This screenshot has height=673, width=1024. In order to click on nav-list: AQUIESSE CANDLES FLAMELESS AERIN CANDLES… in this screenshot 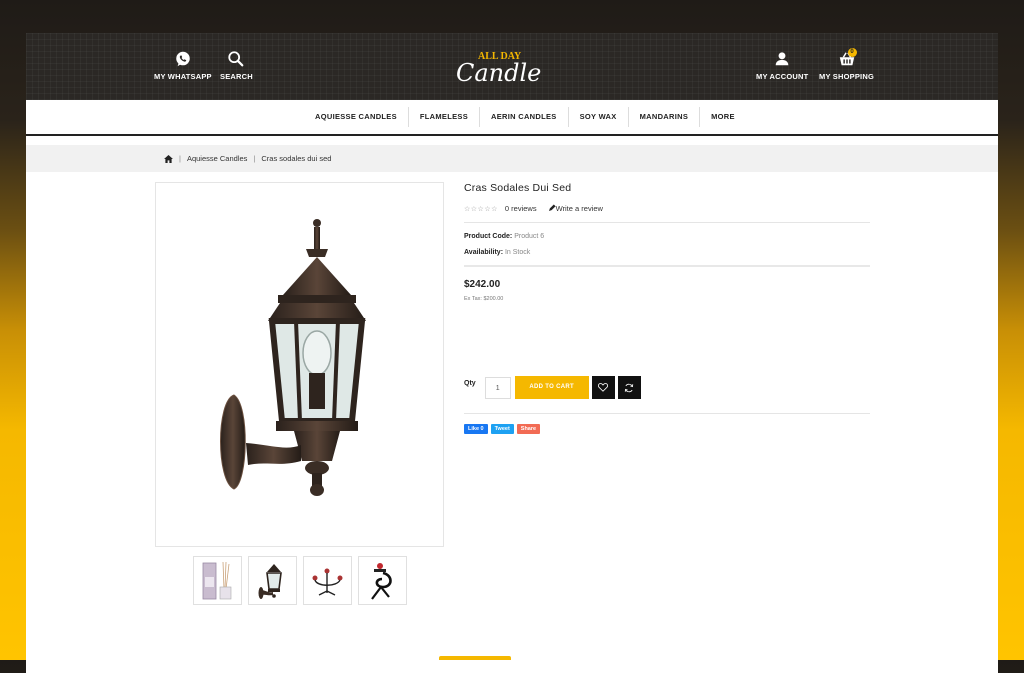, I will do `click(525, 117)`.